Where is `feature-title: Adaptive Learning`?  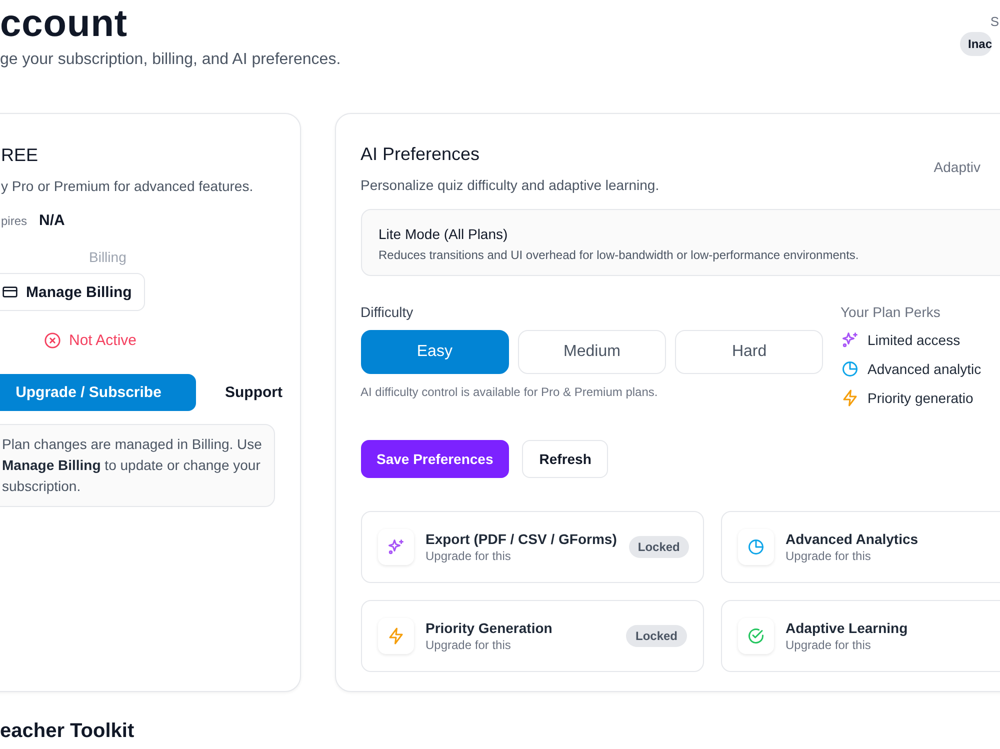
feature-title: Adaptive Learning is located at coordinates (847, 628).